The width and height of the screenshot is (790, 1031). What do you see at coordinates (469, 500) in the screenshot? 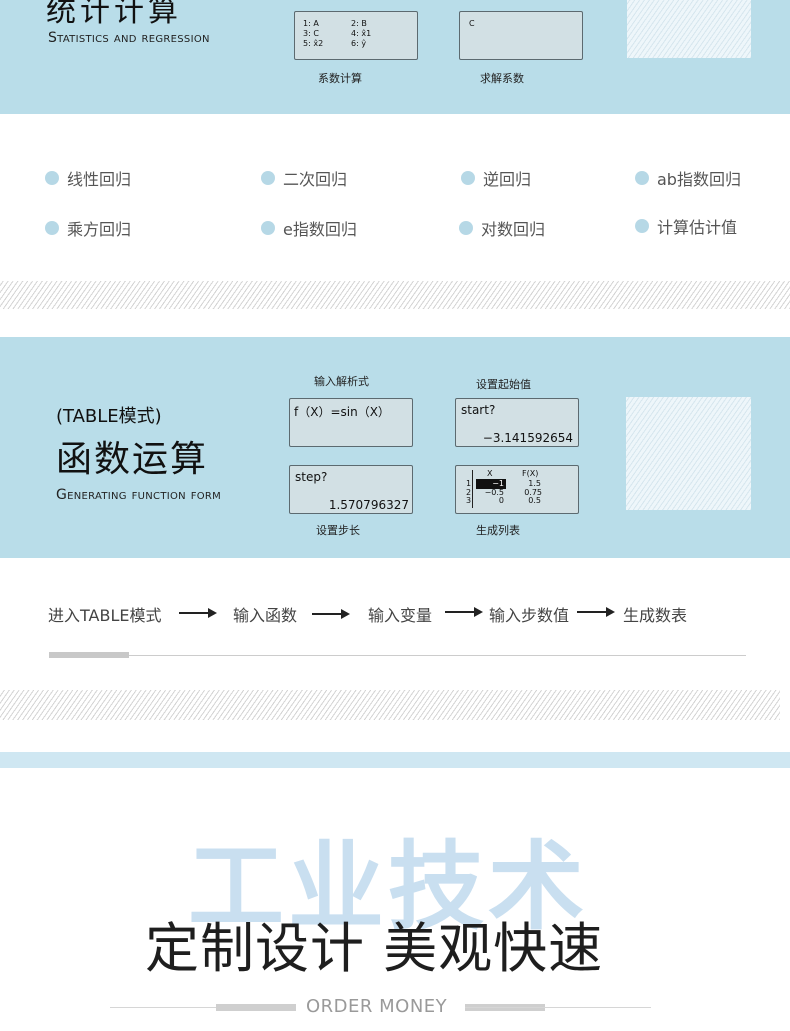
I see `table-row-index: 3` at bounding box center [469, 500].